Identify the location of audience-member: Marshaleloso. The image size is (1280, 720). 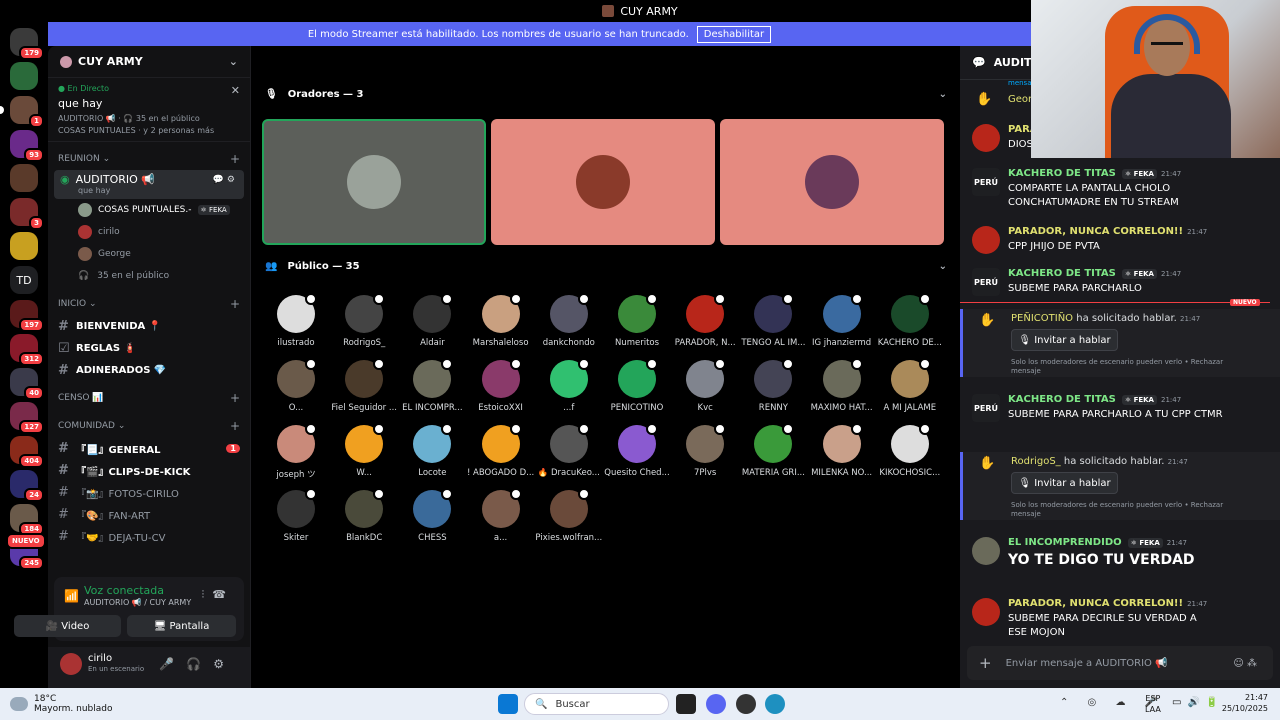
(501, 324).